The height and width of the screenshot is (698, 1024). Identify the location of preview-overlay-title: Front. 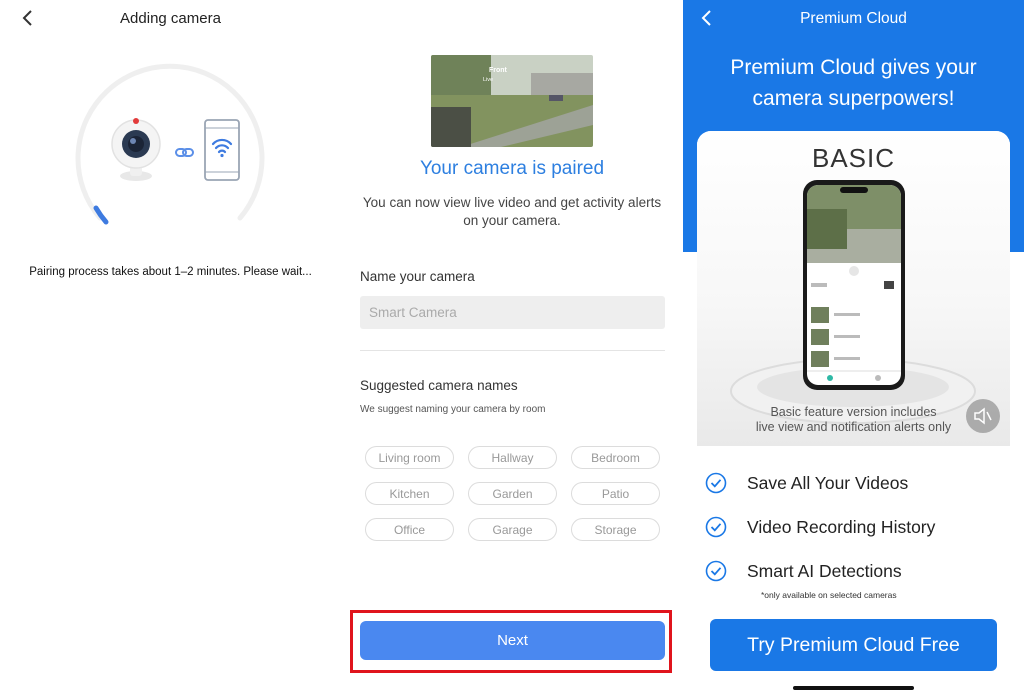
(498, 70).